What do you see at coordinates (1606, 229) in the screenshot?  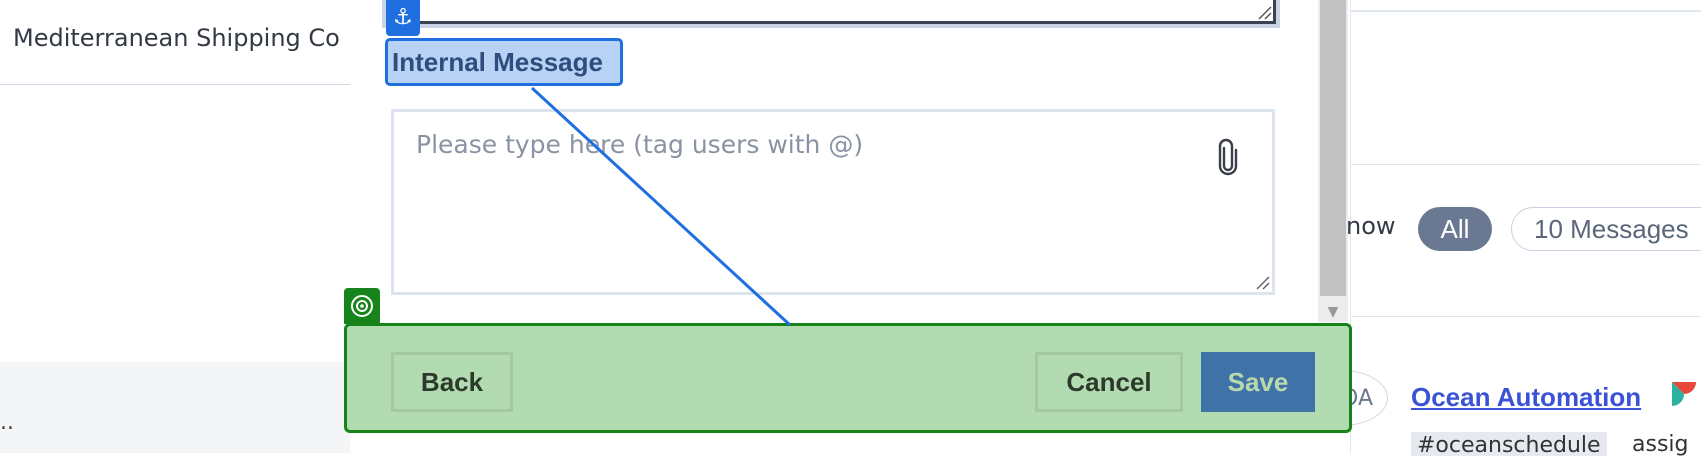 I see `filter-messages-pill: 10 Messages` at bounding box center [1606, 229].